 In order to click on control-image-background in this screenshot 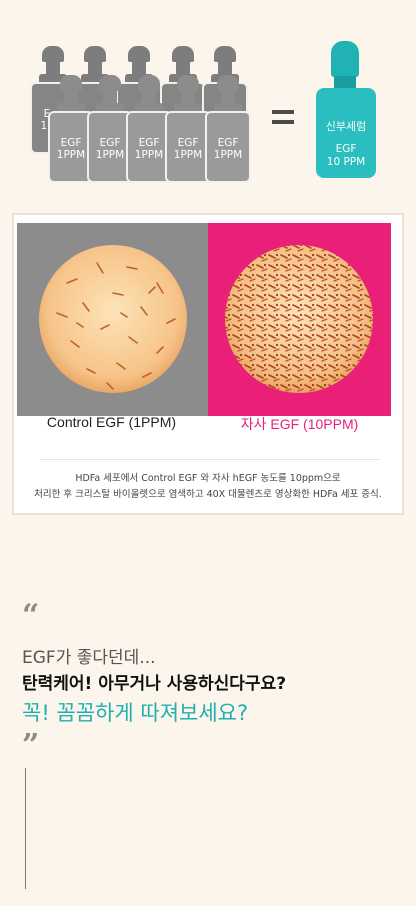, I will do `click(113, 319)`.